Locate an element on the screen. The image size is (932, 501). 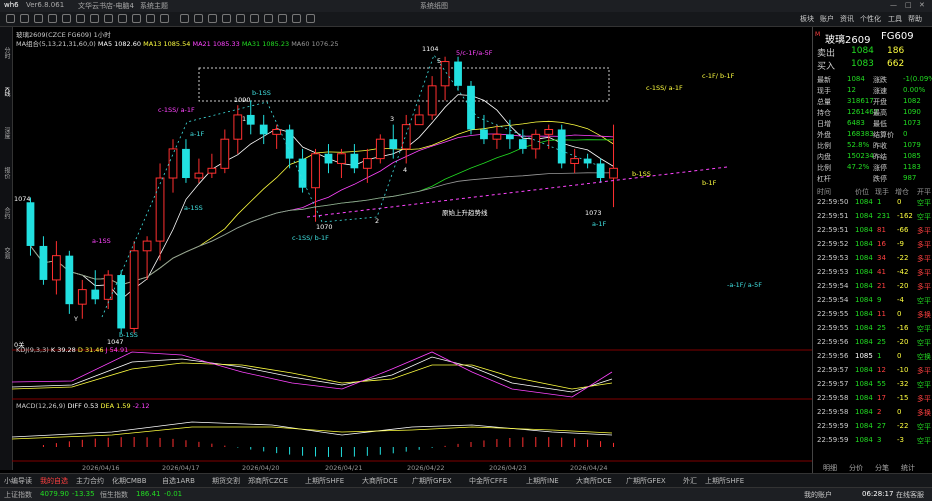
period-icon is located at coordinates (150, 18).